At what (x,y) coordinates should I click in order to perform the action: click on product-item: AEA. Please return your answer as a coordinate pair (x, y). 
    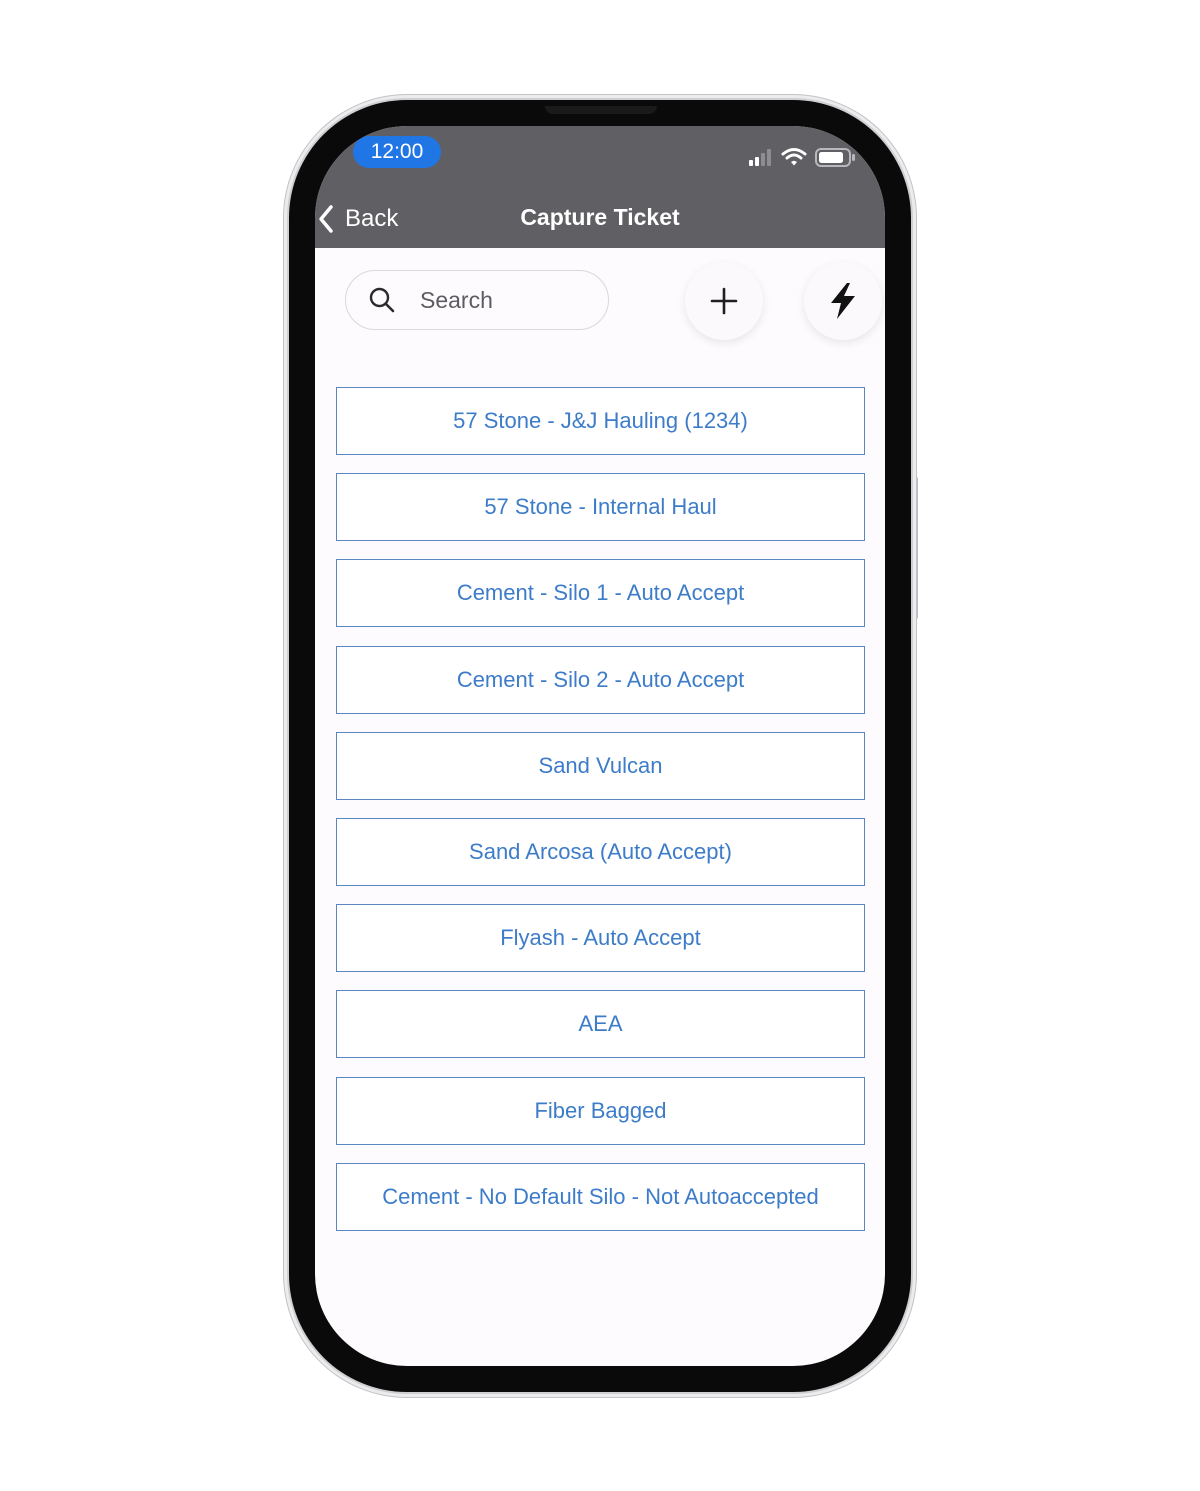
    Looking at the image, I should click on (600, 1024).